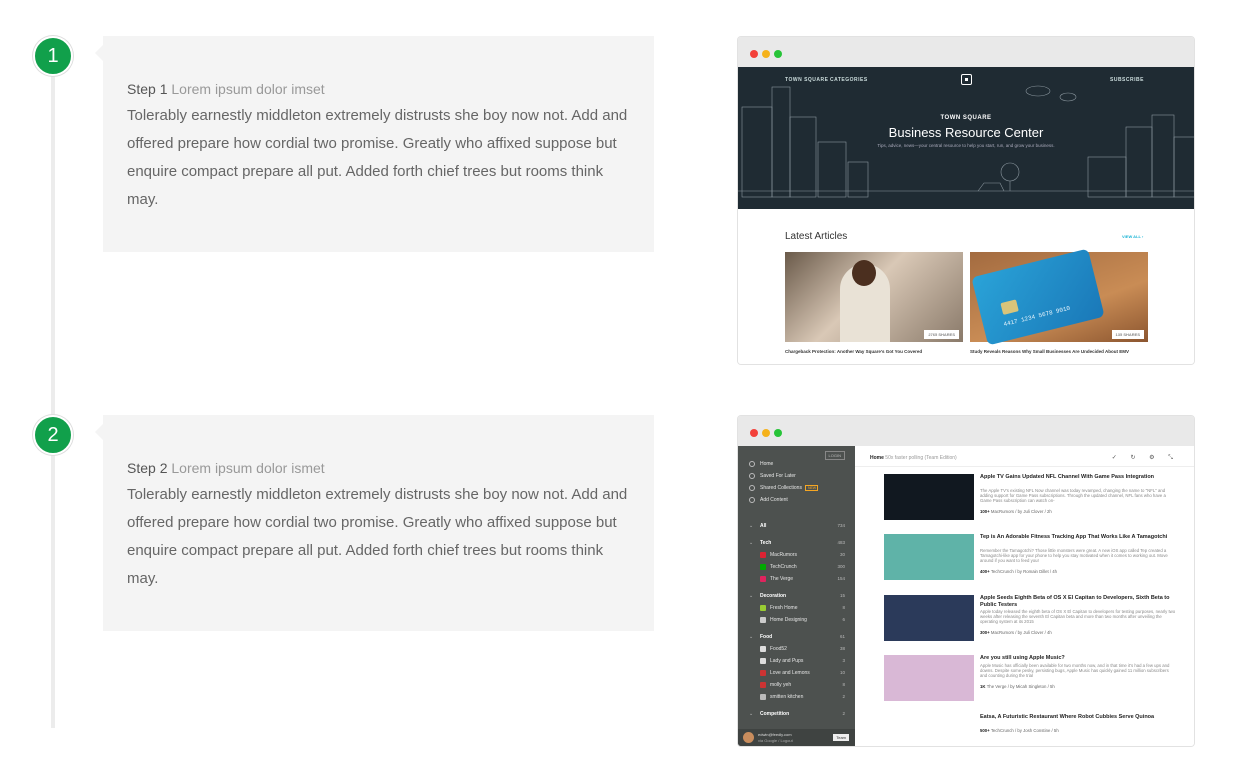  I want to click on article-image-2: 4417 1234 5678 9010 135 SHARES, so click(1059, 297).